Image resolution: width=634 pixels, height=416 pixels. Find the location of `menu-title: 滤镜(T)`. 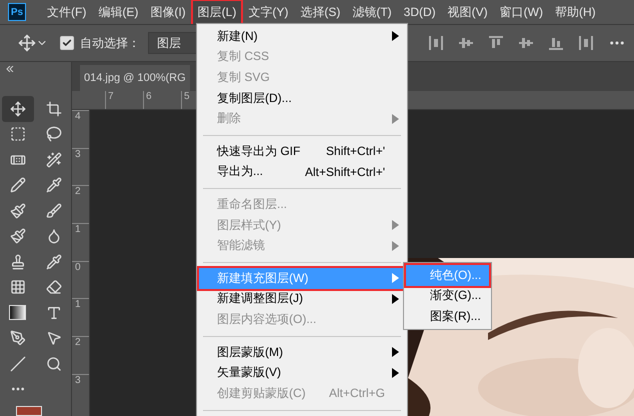

menu-title: 滤镜(T) is located at coordinates (372, 12).